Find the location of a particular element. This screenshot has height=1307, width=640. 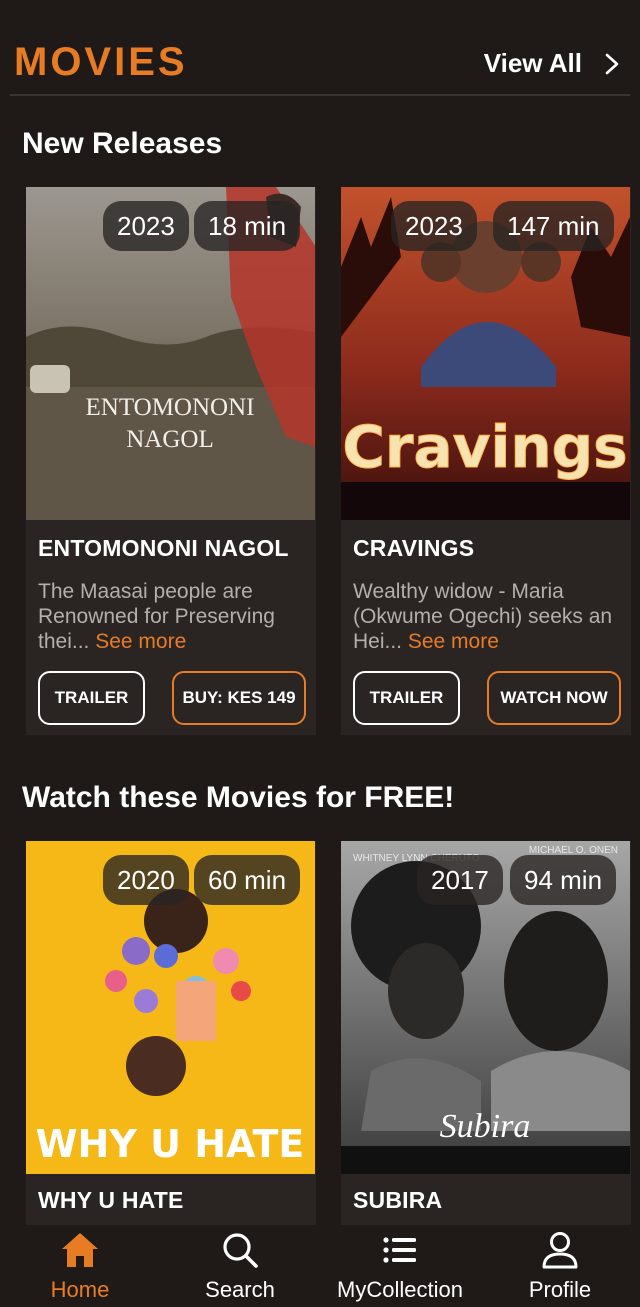

duration-badge: 18 min is located at coordinates (247, 226).